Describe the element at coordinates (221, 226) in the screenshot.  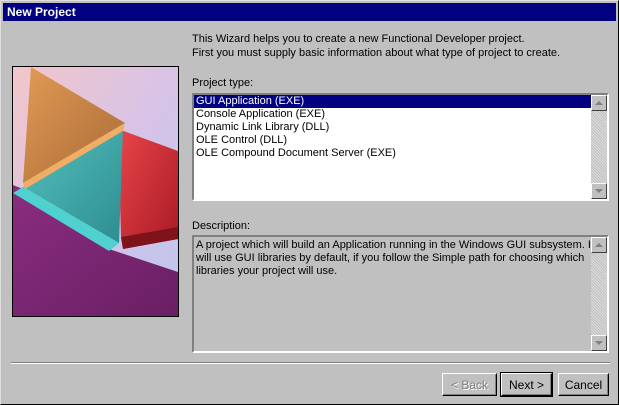
I see `description-label: Description:` at that location.